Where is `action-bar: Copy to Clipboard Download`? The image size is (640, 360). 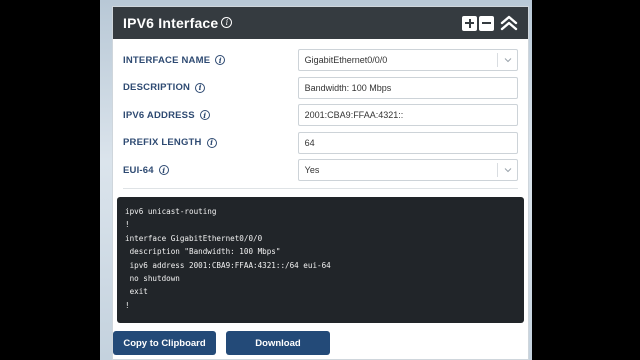 action-bar: Copy to Clipboard Download is located at coordinates (320, 339).